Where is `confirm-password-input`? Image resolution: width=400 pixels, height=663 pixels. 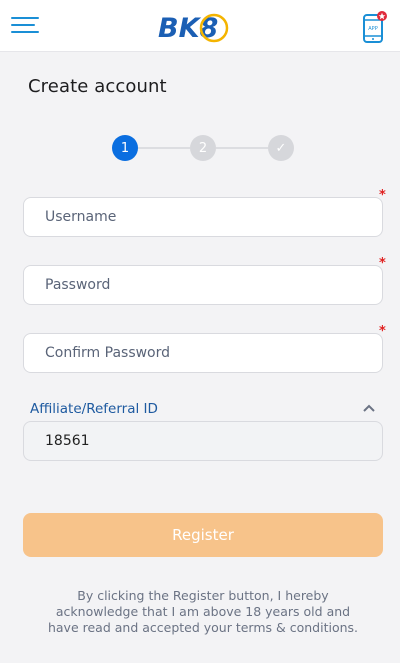
confirm-password-input is located at coordinates (203, 353).